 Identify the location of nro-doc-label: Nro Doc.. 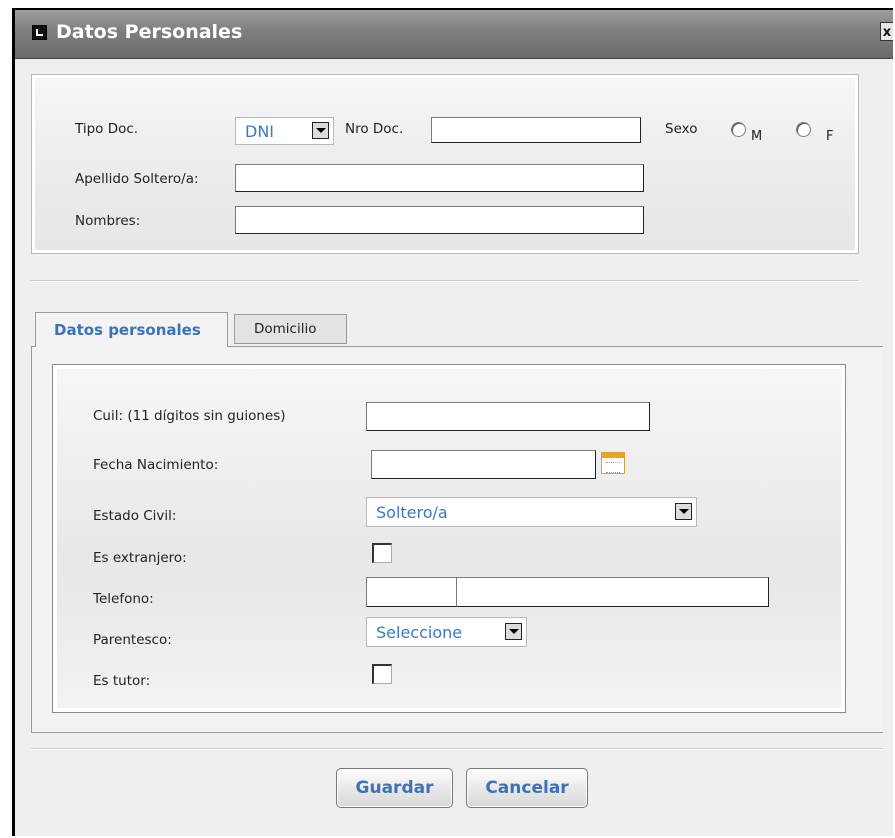
(374, 129).